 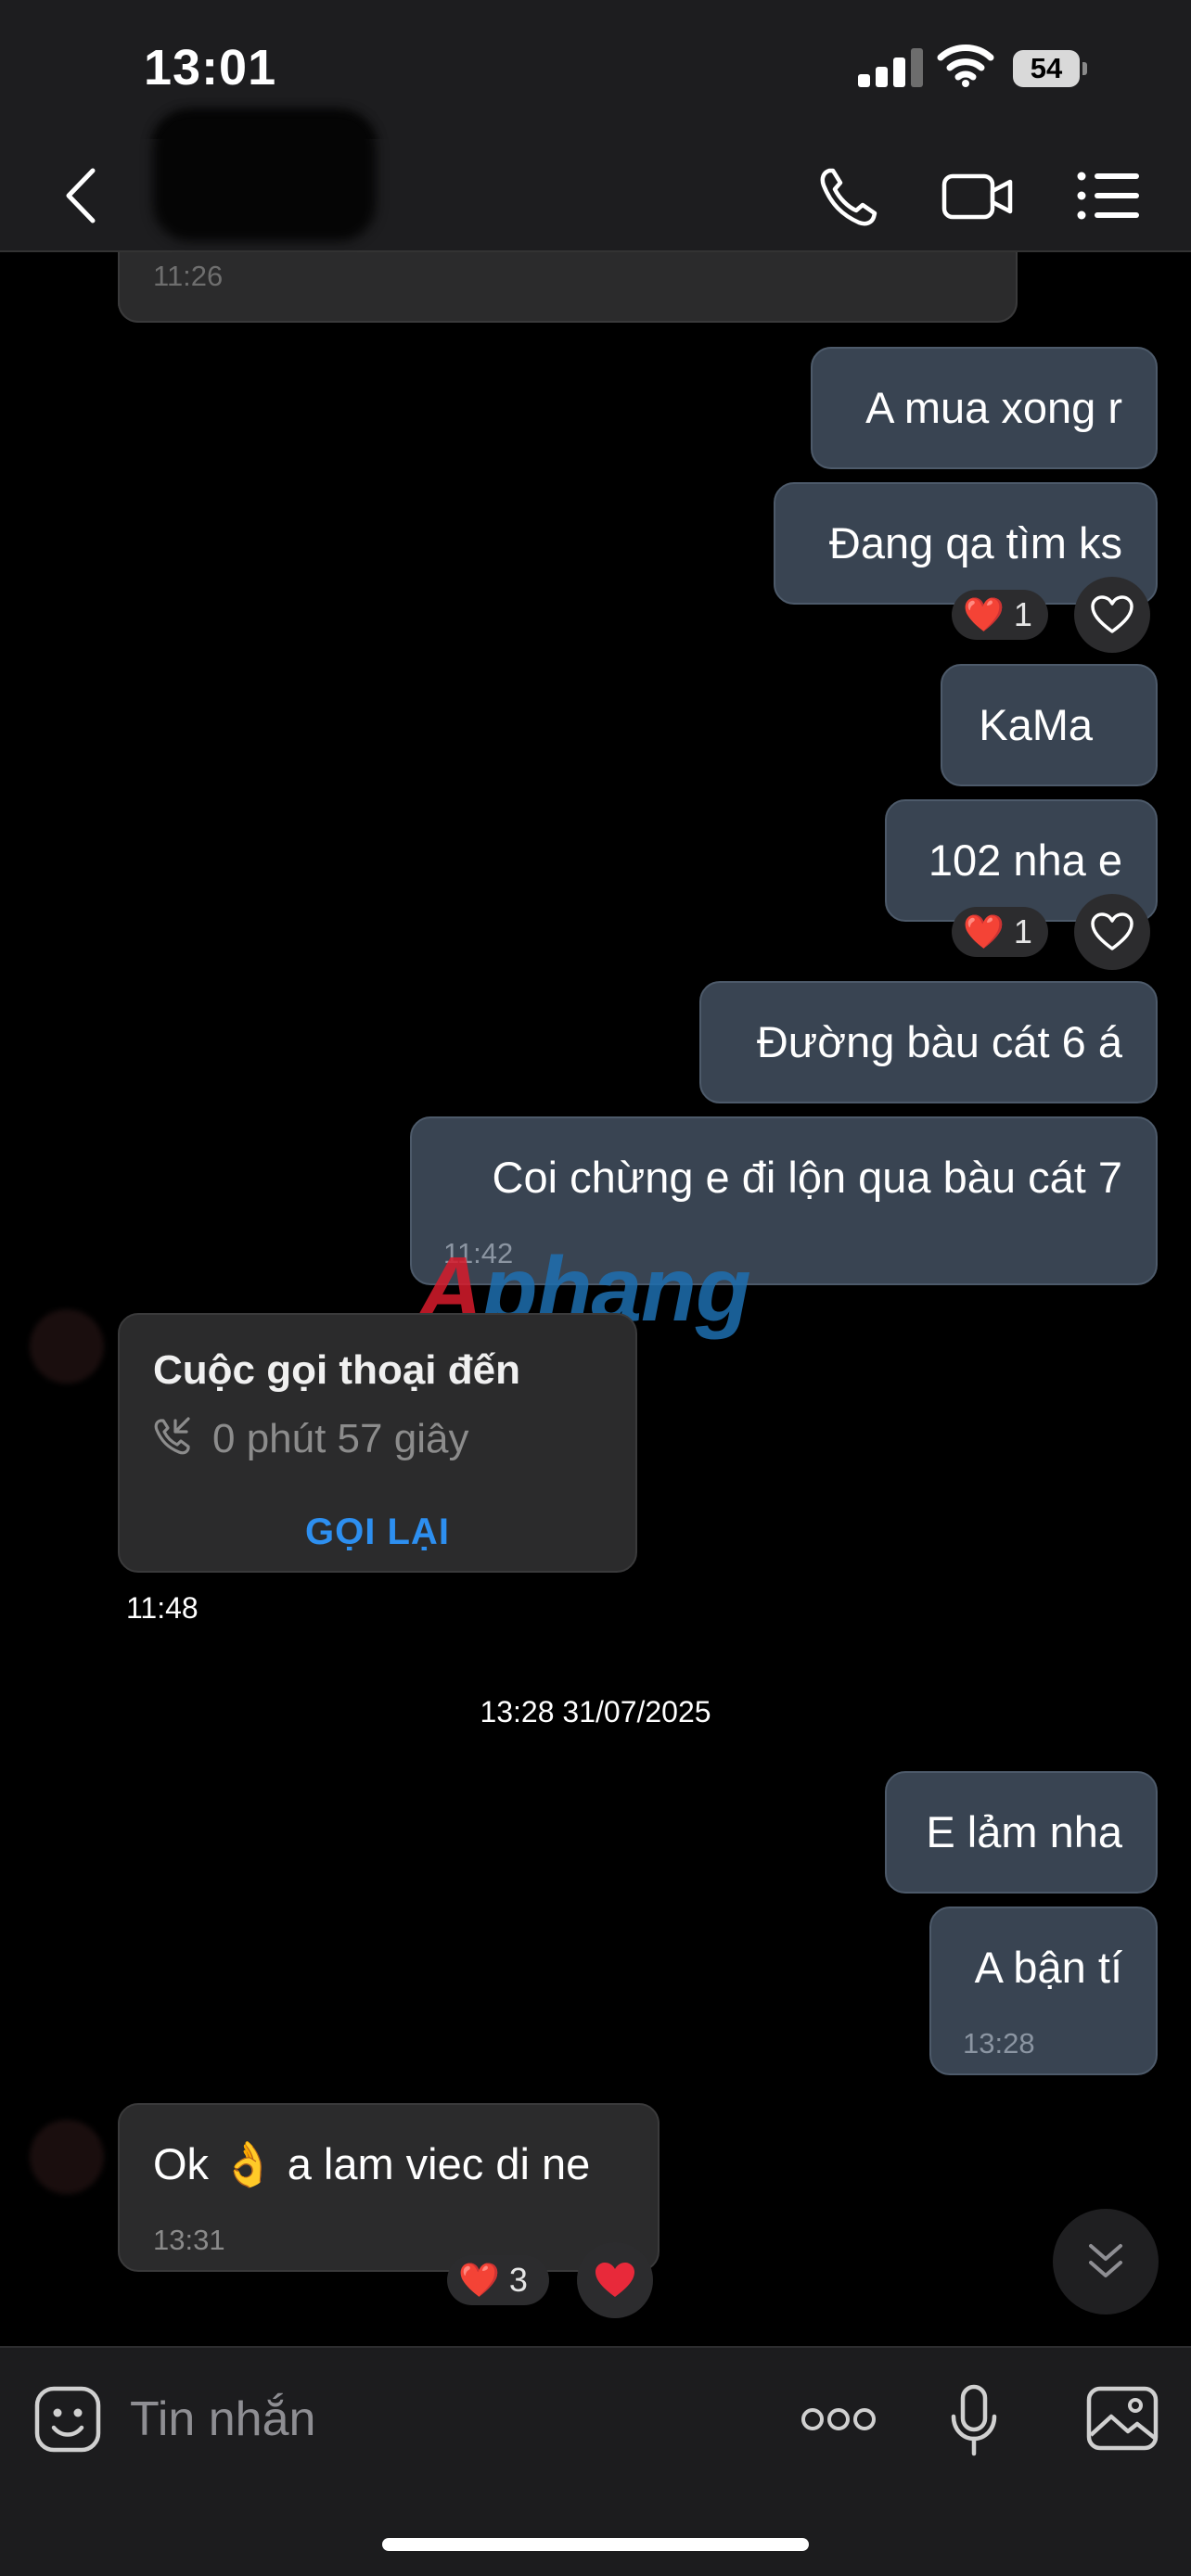 I want to click on message-time: 11:26, so click(x=188, y=276).